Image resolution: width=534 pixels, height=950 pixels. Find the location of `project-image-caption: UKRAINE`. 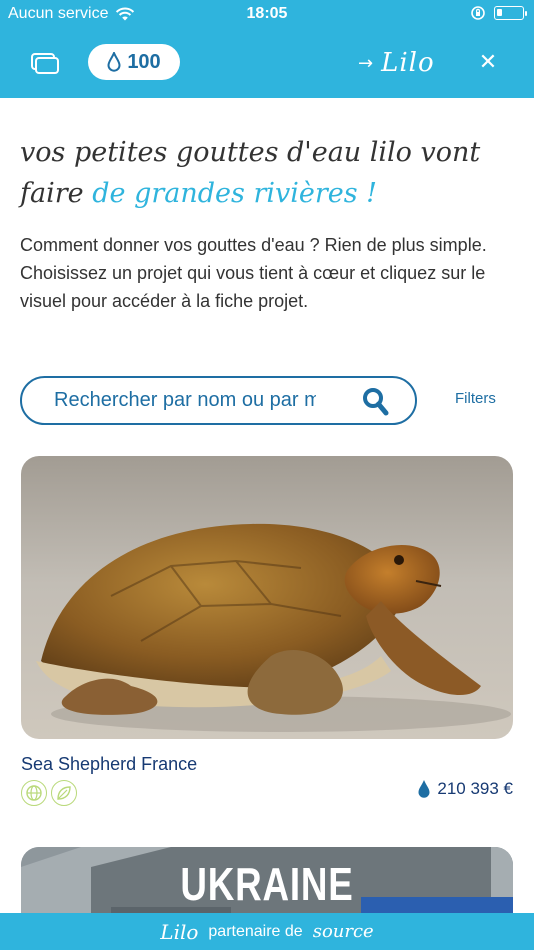

project-image-caption: UKRAINE is located at coordinates (267, 884).